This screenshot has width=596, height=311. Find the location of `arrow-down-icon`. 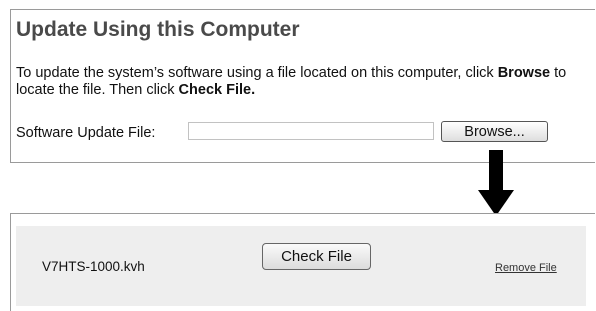

arrow-down-icon is located at coordinates (496, 183).